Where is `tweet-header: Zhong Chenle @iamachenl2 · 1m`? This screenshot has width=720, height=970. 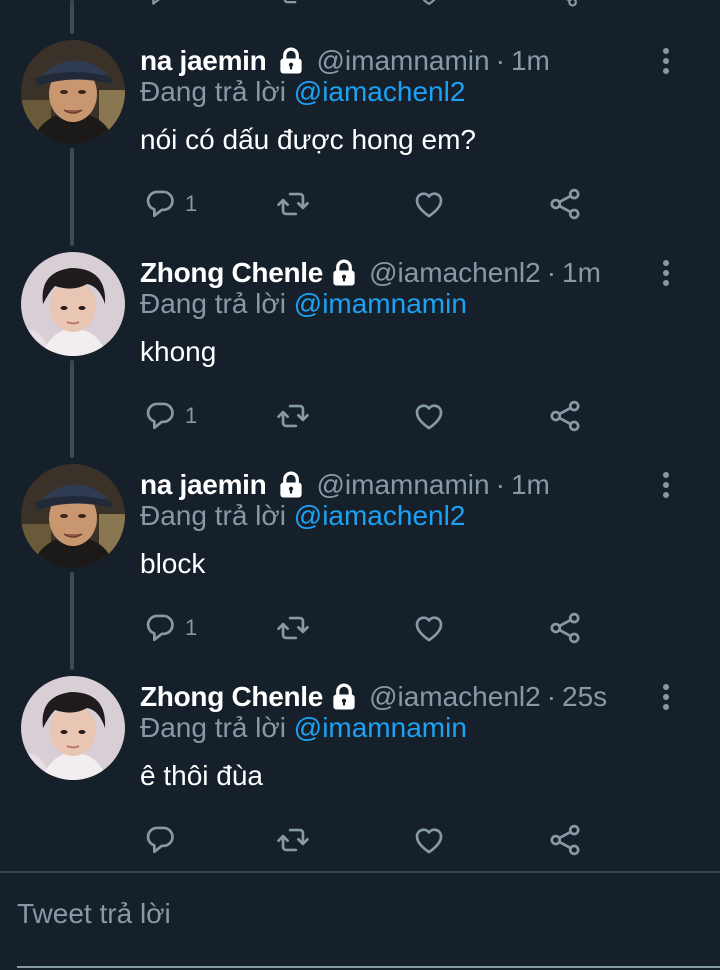 tweet-header: Zhong Chenle @iamachenl2 · 1m is located at coordinates (370, 273).